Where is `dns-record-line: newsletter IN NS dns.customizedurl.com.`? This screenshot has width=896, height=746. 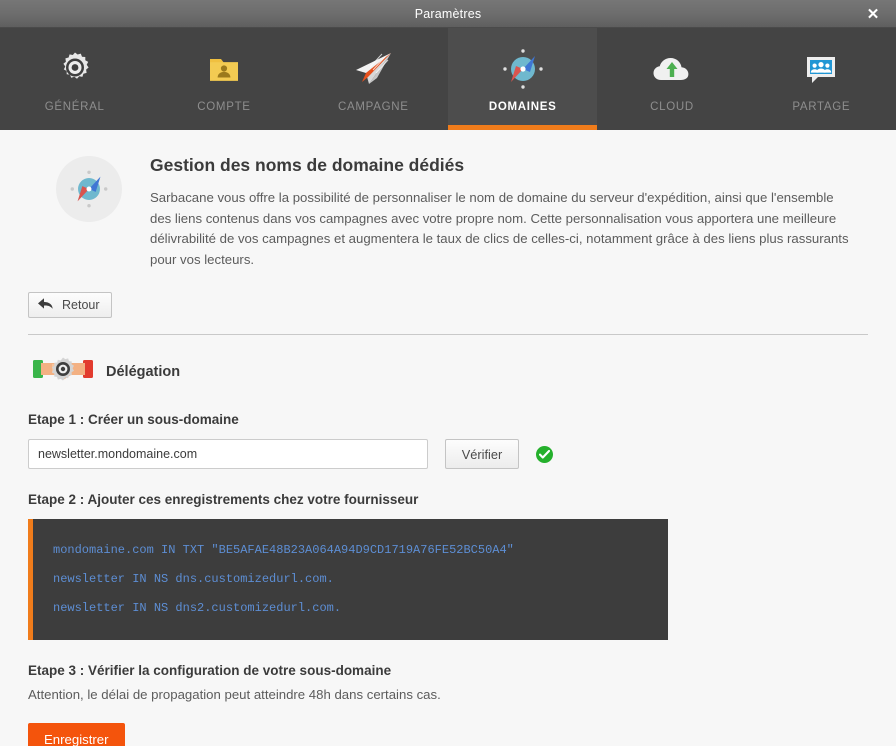
dns-record-line: newsletter IN NS dns.customizedurl.com. is located at coordinates (193, 579).